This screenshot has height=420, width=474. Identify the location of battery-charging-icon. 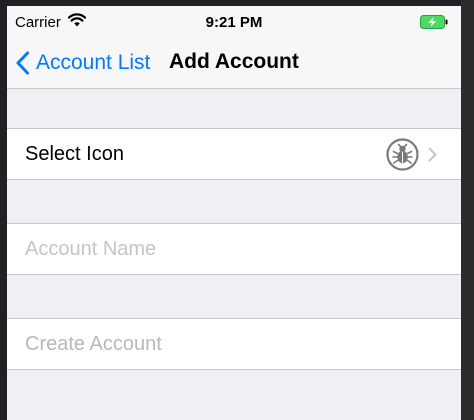
(434, 22).